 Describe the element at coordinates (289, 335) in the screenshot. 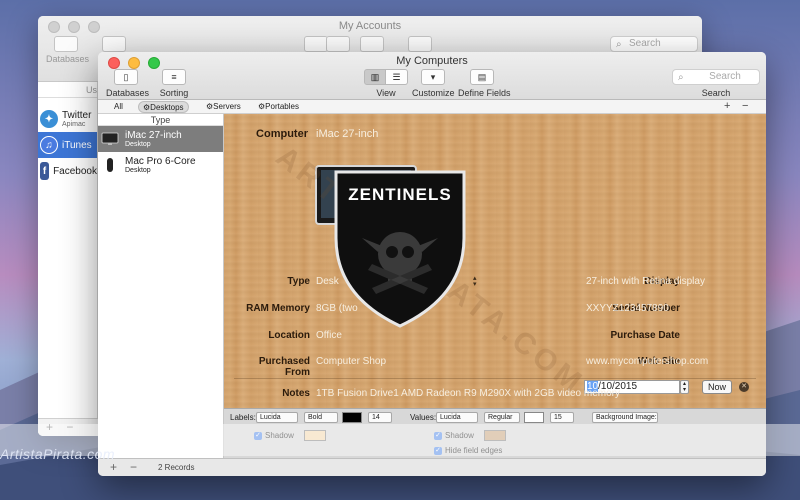

I see `location-label: Location` at that location.